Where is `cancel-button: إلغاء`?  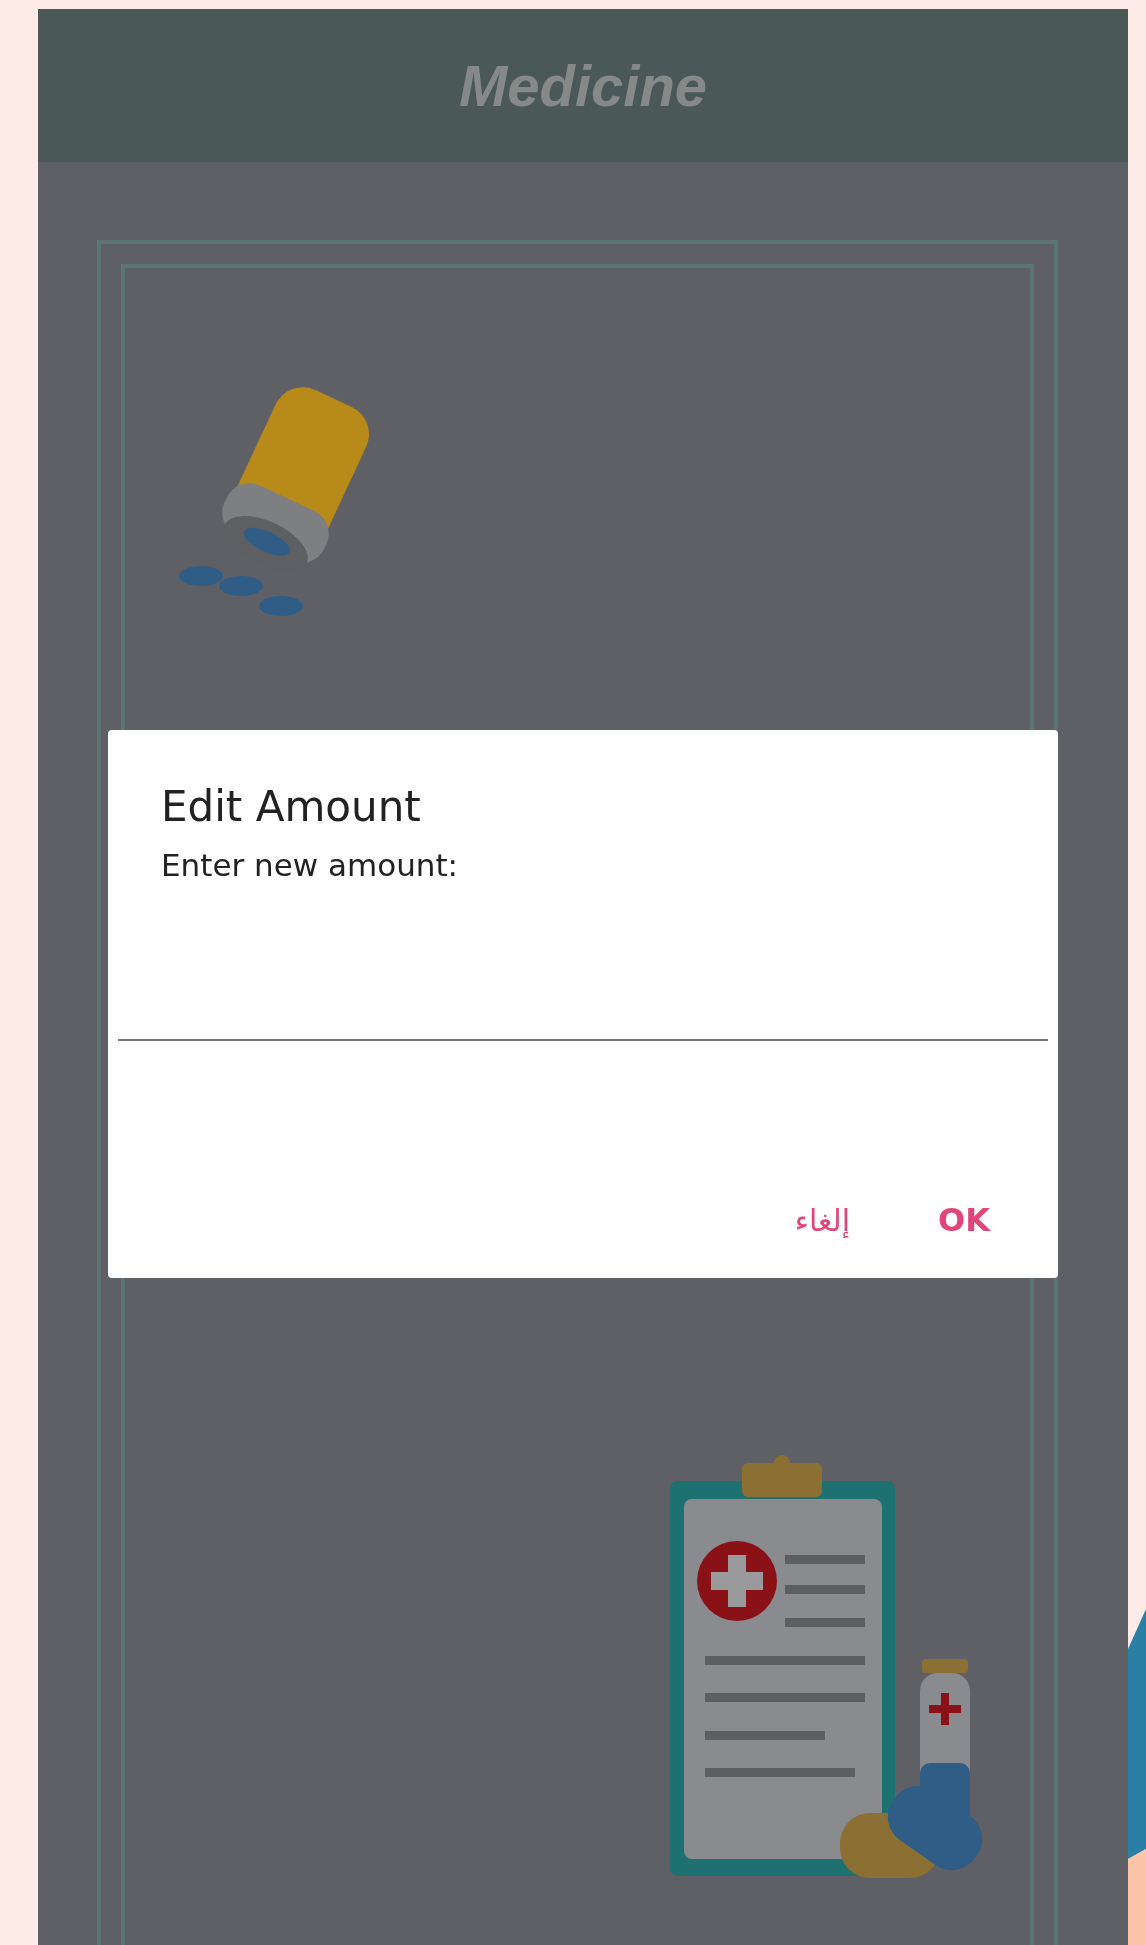
cancel-button: إلغاء is located at coordinates (822, 1220).